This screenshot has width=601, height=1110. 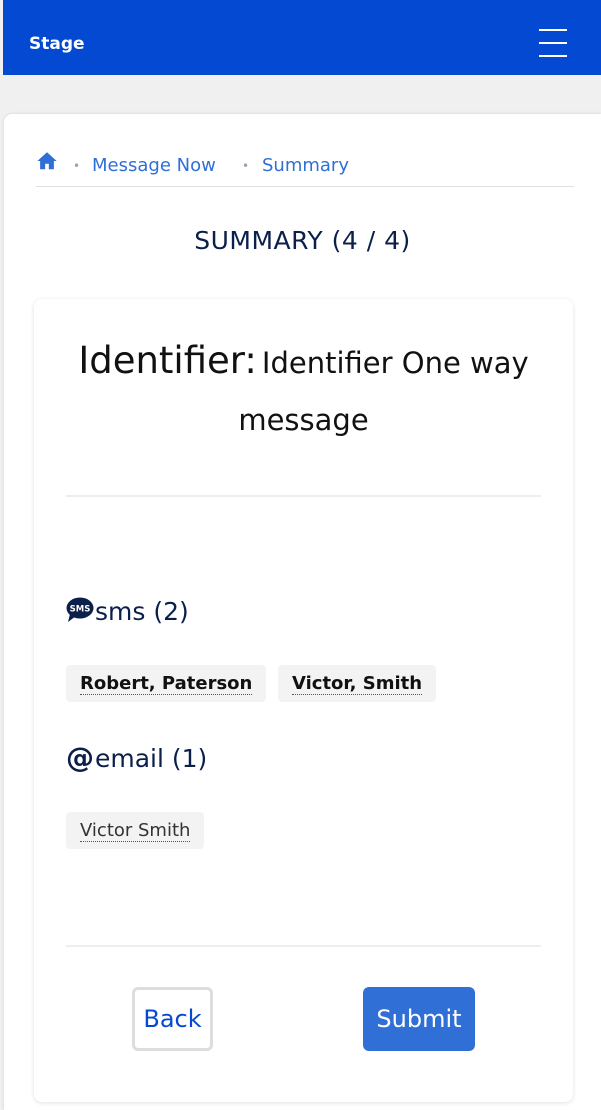 What do you see at coordinates (47, 161) in the screenshot?
I see `home-icon` at bounding box center [47, 161].